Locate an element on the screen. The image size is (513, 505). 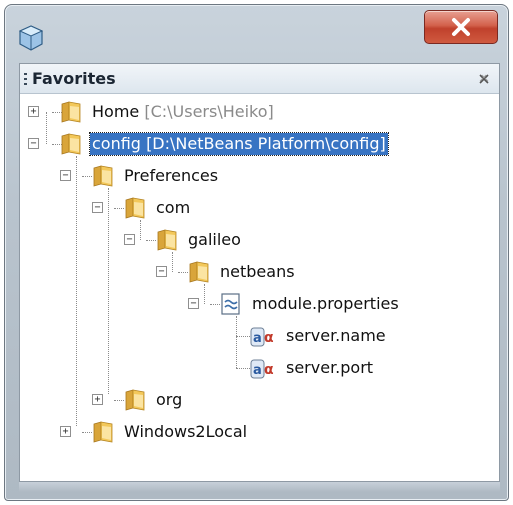
close-window-button is located at coordinates (461, 27).